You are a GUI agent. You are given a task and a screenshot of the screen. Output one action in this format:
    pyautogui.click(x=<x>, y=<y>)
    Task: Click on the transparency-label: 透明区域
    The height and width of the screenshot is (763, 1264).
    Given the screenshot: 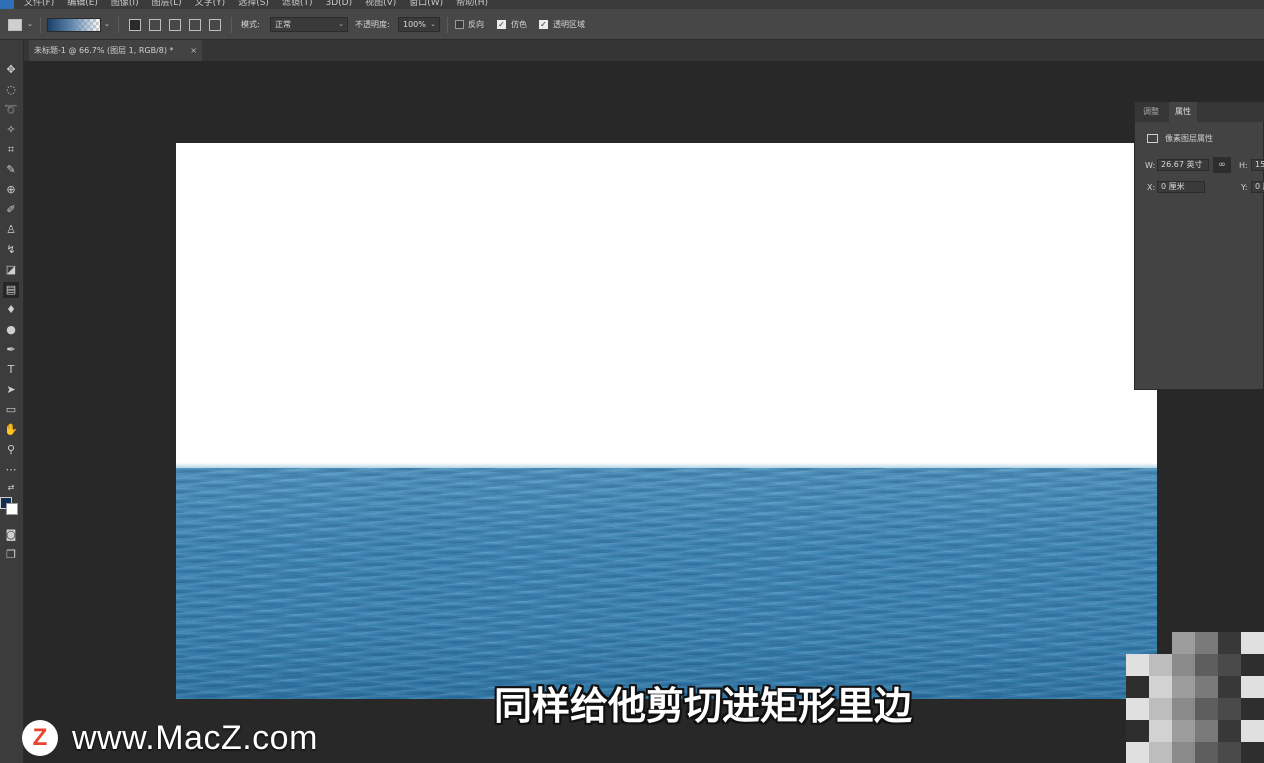 What is the action you would take?
    pyautogui.click(x=569, y=24)
    